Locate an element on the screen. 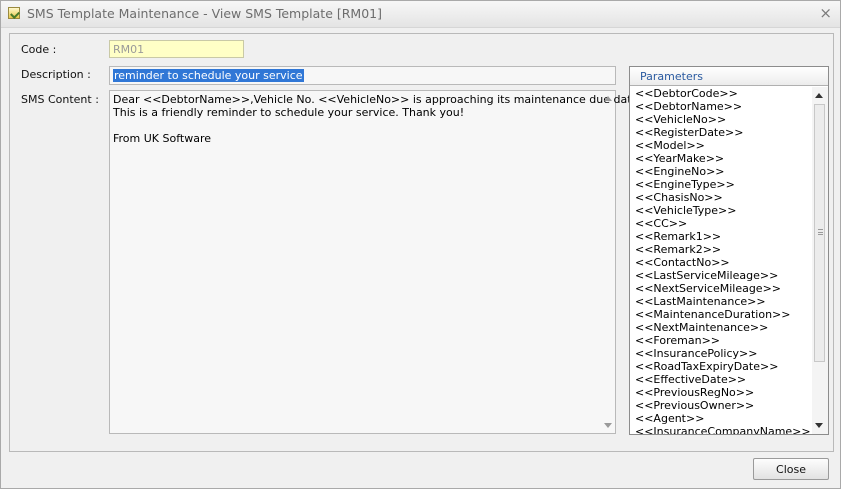 This screenshot has width=841, height=489. parameter-item: <<VehicleNo>> is located at coordinates (721, 119).